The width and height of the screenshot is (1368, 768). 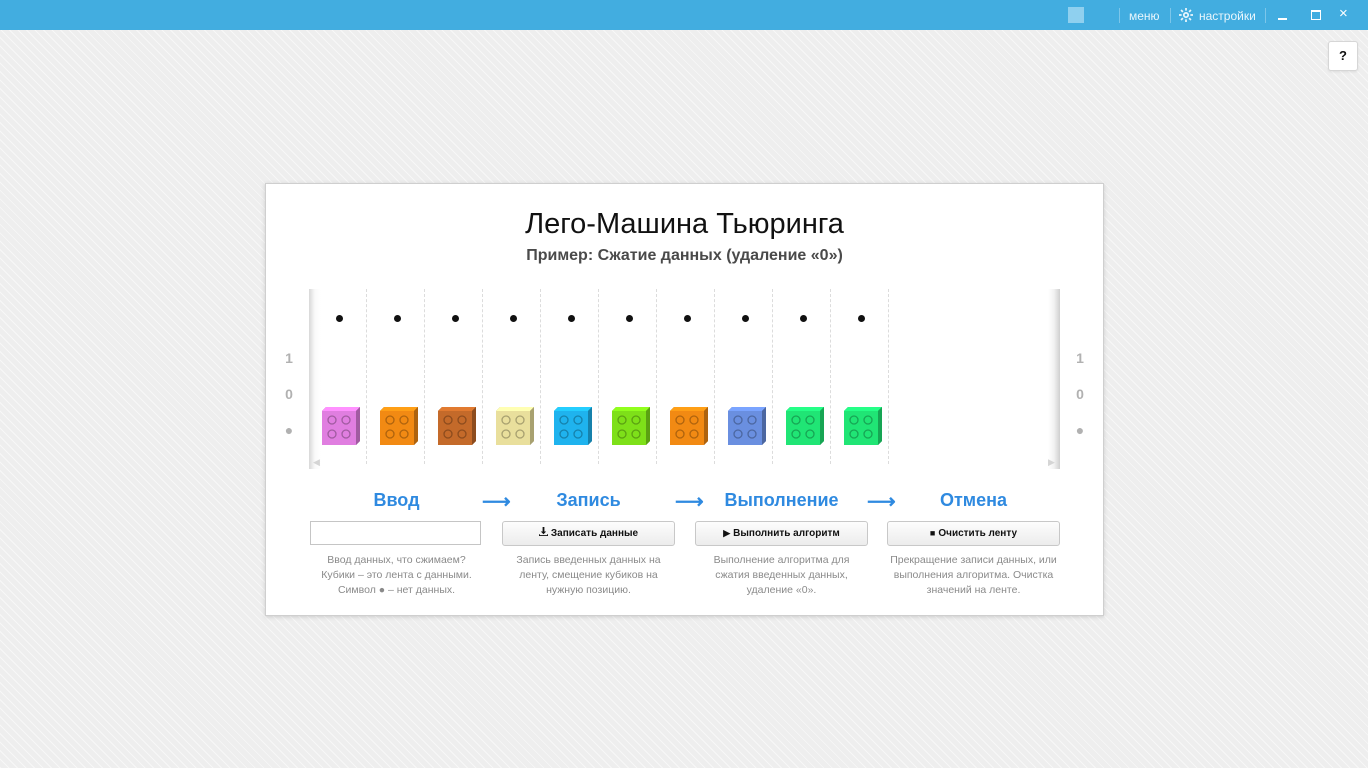 I want to click on download-icon, so click(x=543, y=531).